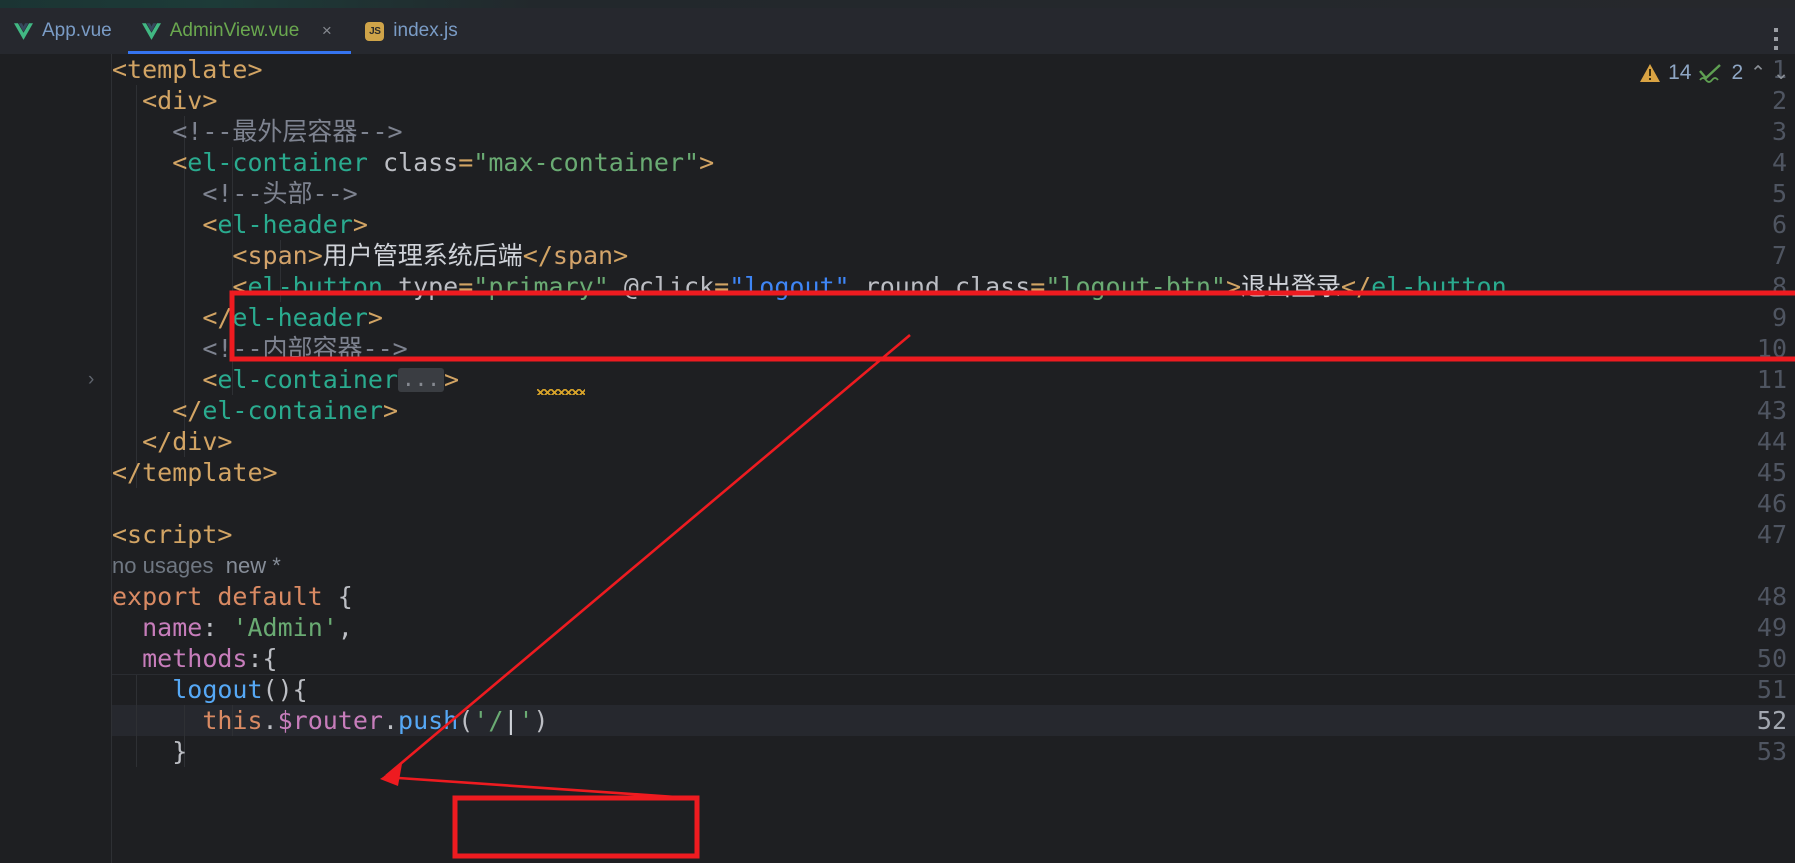  Describe the element at coordinates (953, 674) in the screenshot. I see `indent-guide` at that location.